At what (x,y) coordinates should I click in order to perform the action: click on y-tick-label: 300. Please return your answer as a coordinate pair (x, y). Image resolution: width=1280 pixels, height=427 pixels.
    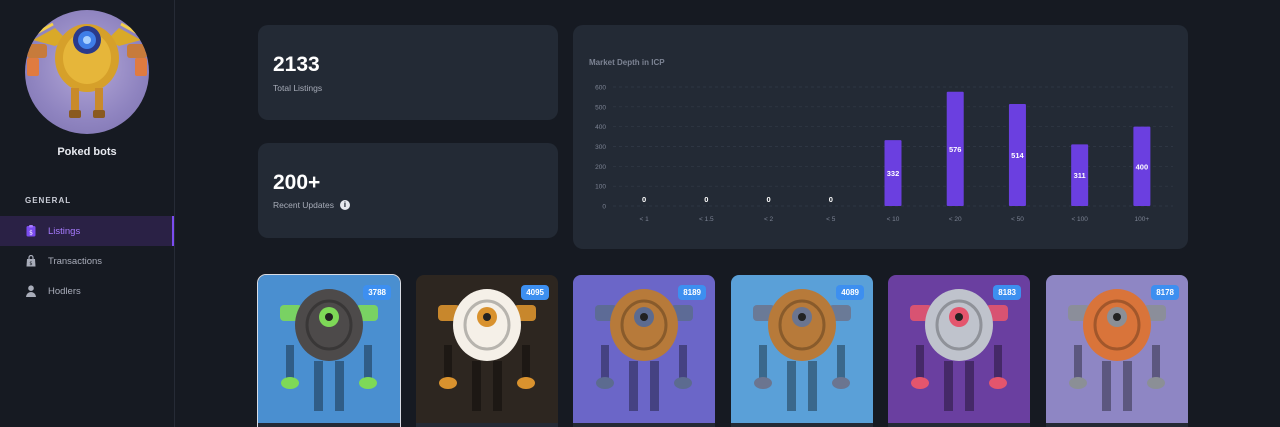
    Looking at the image, I should click on (600, 147).